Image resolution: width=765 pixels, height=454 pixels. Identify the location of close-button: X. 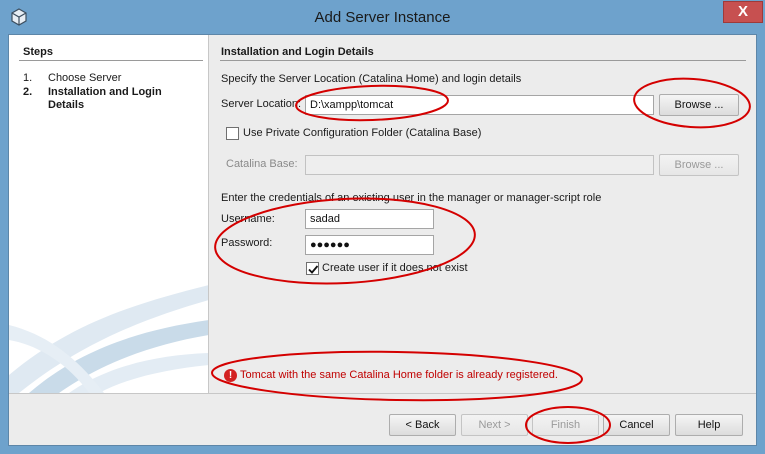
(743, 12).